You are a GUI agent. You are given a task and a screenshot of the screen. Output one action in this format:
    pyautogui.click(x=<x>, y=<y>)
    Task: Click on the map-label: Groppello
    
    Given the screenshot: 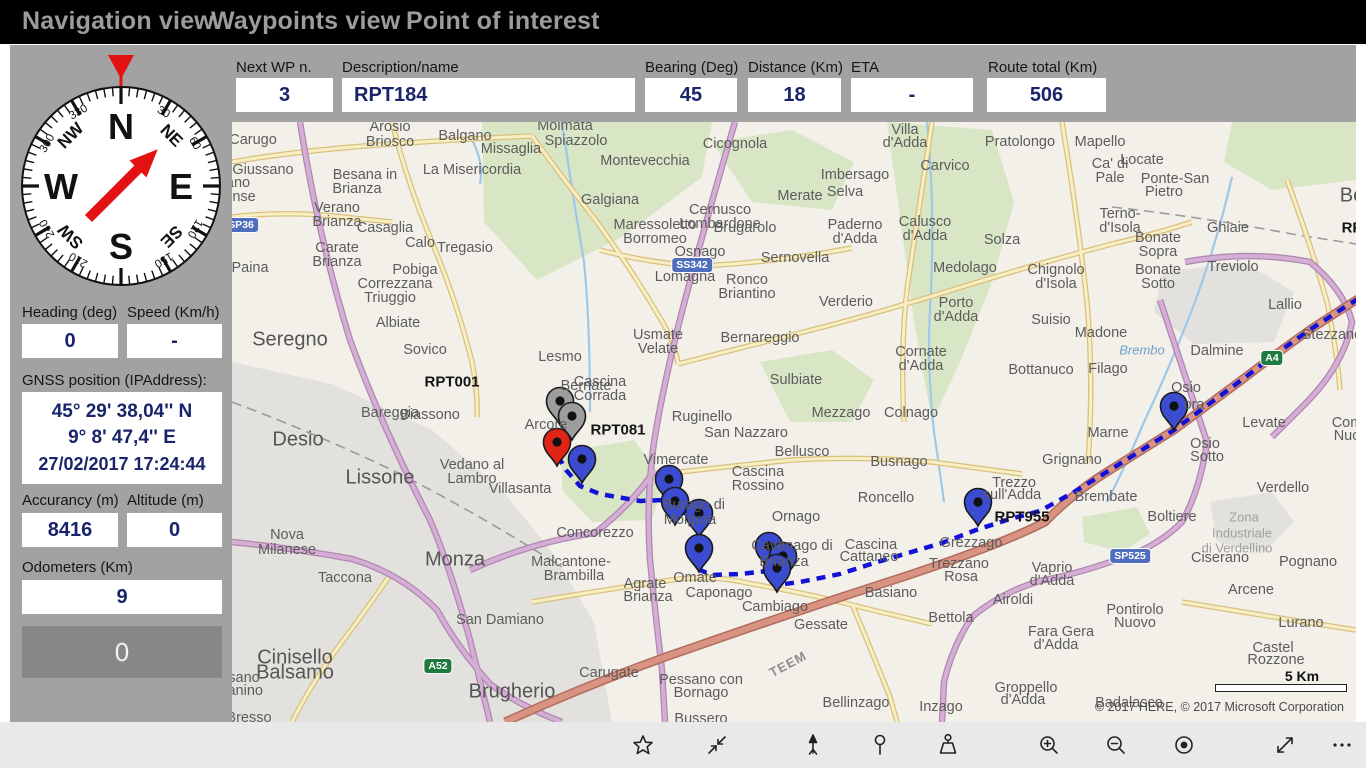 What is the action you would take?
    pyautogui.click(x=1026, y=688)
    